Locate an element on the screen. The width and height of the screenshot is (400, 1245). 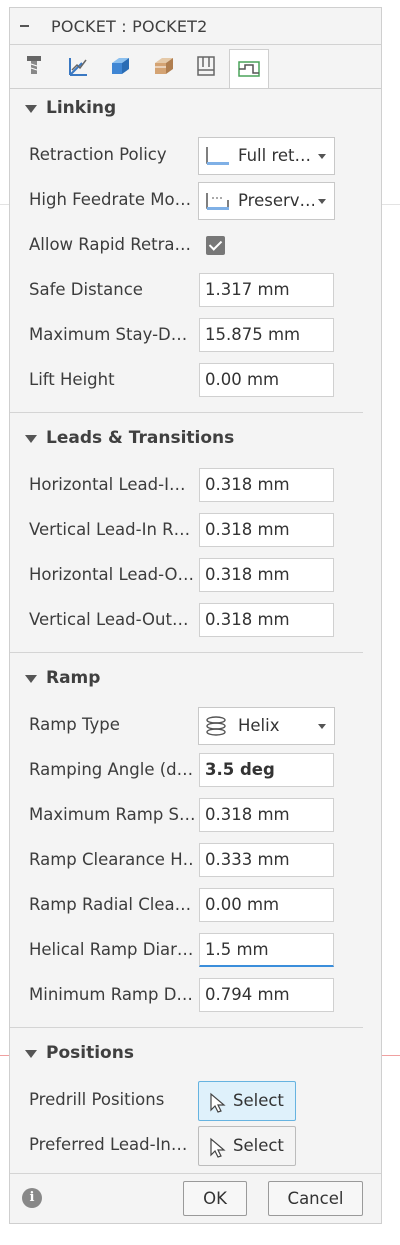
tab-passes is located at coordinates (164, 66).